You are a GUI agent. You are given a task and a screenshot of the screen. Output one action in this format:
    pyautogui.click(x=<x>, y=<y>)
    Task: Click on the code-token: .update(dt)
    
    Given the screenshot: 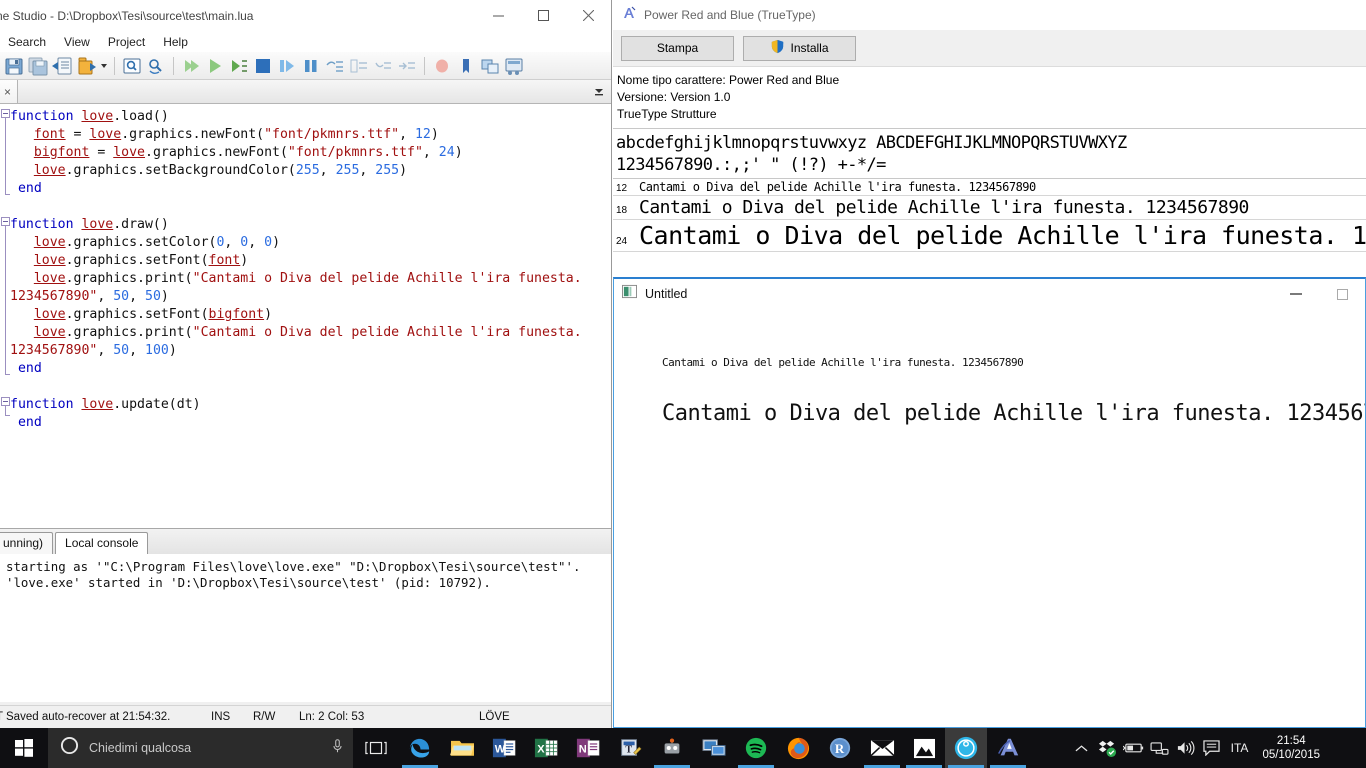 What is the action you would take?
    pyautogui.click(x=157, y=404)
    